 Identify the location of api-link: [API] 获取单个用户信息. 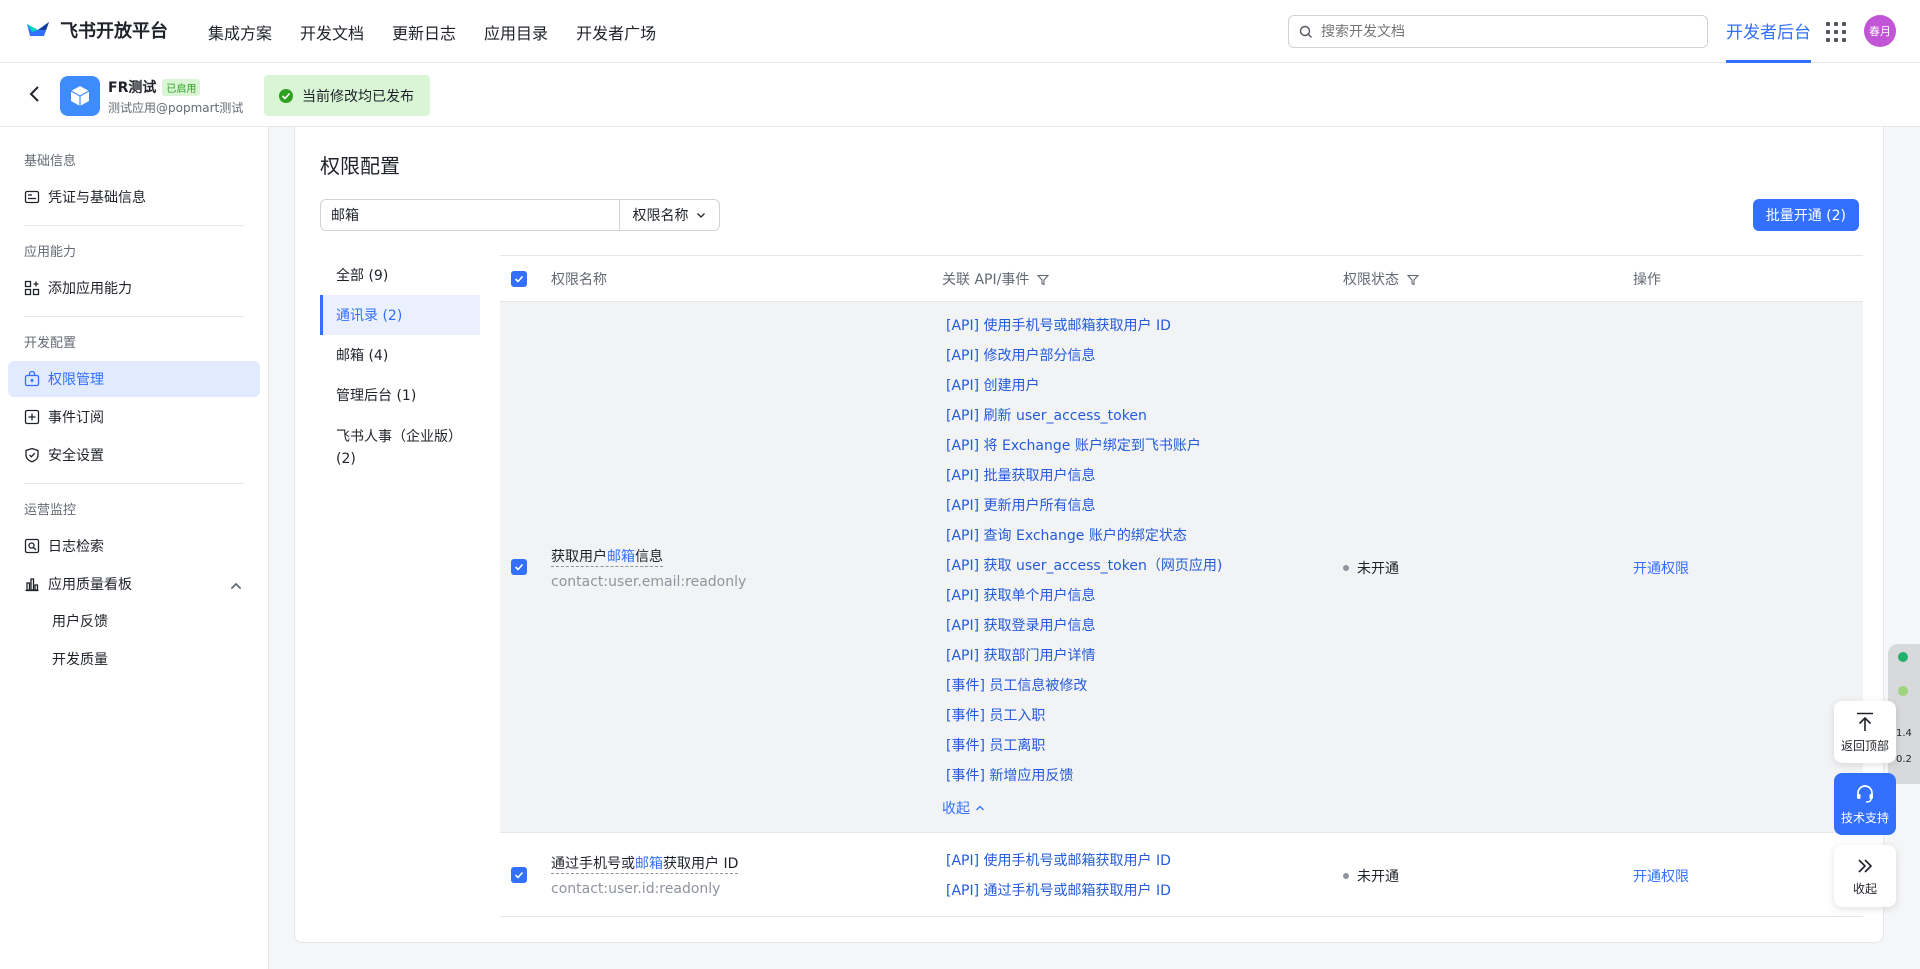
(1084, 595).